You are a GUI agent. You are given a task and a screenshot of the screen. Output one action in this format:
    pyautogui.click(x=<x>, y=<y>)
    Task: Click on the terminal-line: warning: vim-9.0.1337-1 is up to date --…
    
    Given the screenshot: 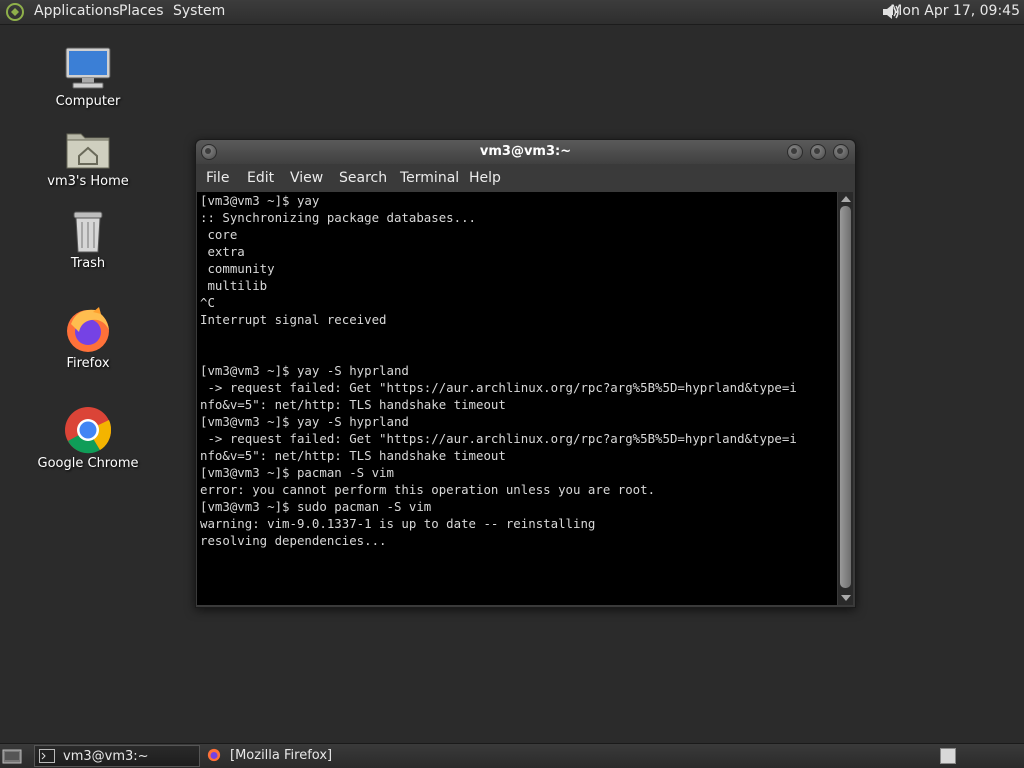 What is the action you would take?
    pyautogui.click(x=398, y=523)
    